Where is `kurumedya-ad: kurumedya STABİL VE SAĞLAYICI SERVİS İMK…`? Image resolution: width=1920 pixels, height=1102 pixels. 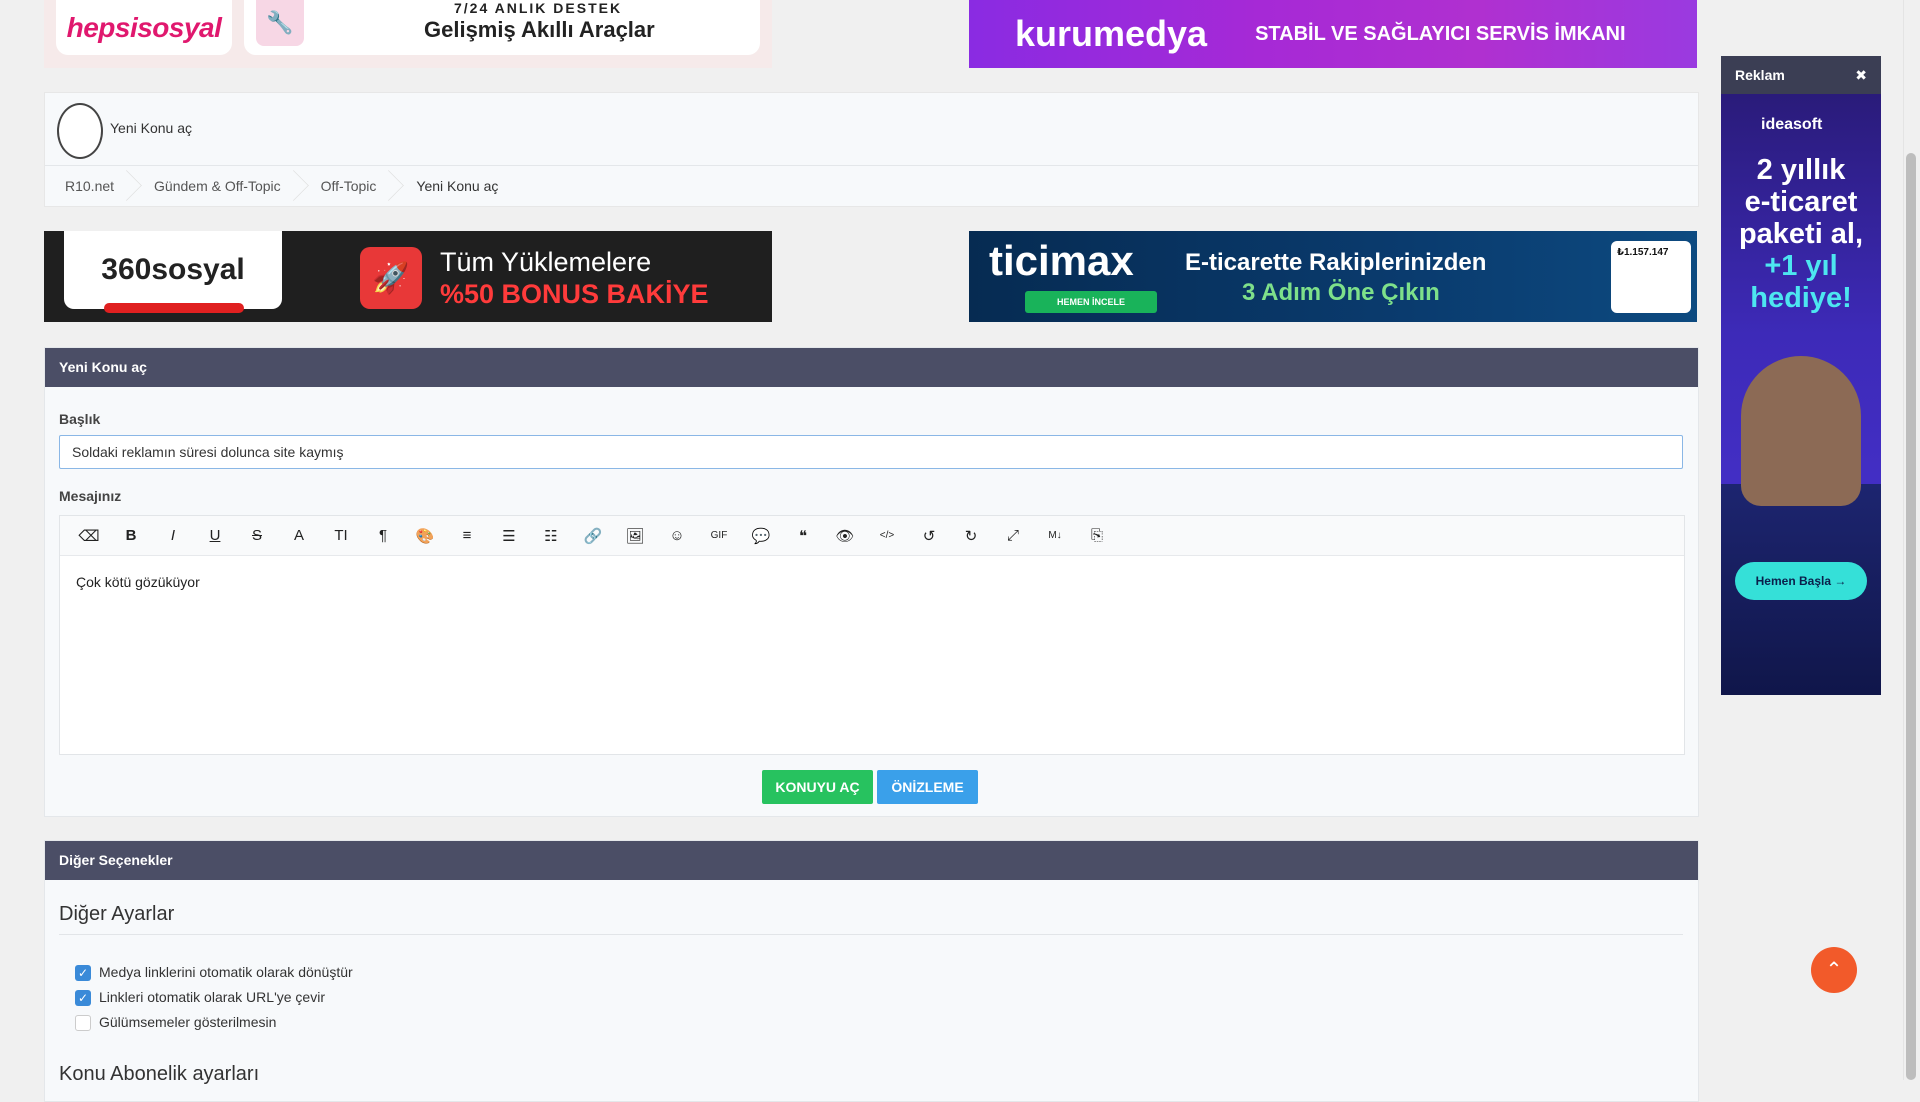
kurumedya-ad: kurumedya STABİL VE SAĞLAYICI SERVİS İMK… is located at coordinates (1333, 34).